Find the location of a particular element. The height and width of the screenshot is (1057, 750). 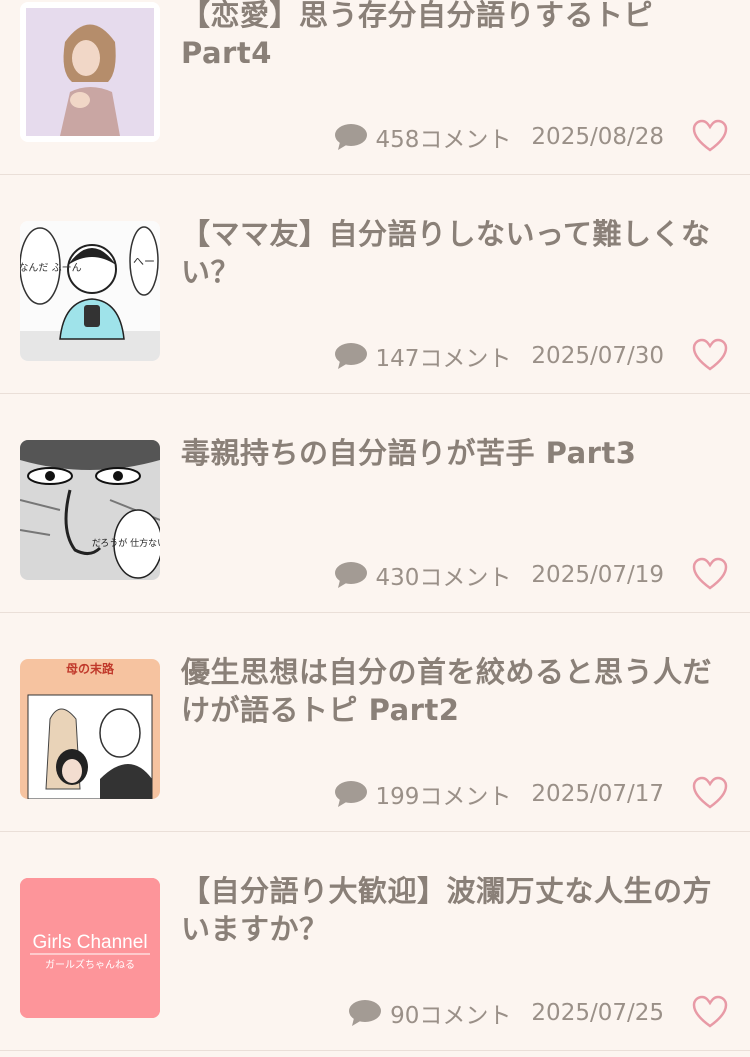

post-title: 毒親持ちの自分語りが苦手 Part3 is located at coordinates (453, 453).